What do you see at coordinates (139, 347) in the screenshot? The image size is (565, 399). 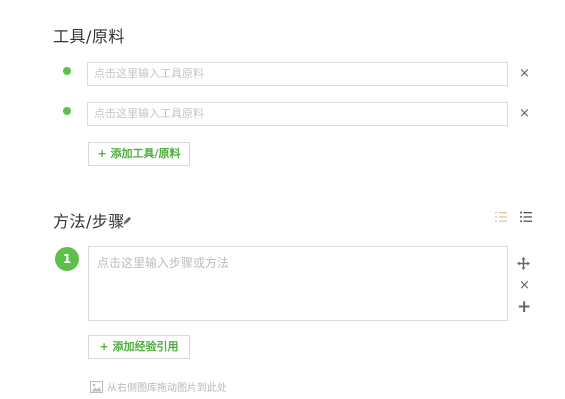 I see `add-reference-button: + 添加经验引用` at bounding box center [139, 347].